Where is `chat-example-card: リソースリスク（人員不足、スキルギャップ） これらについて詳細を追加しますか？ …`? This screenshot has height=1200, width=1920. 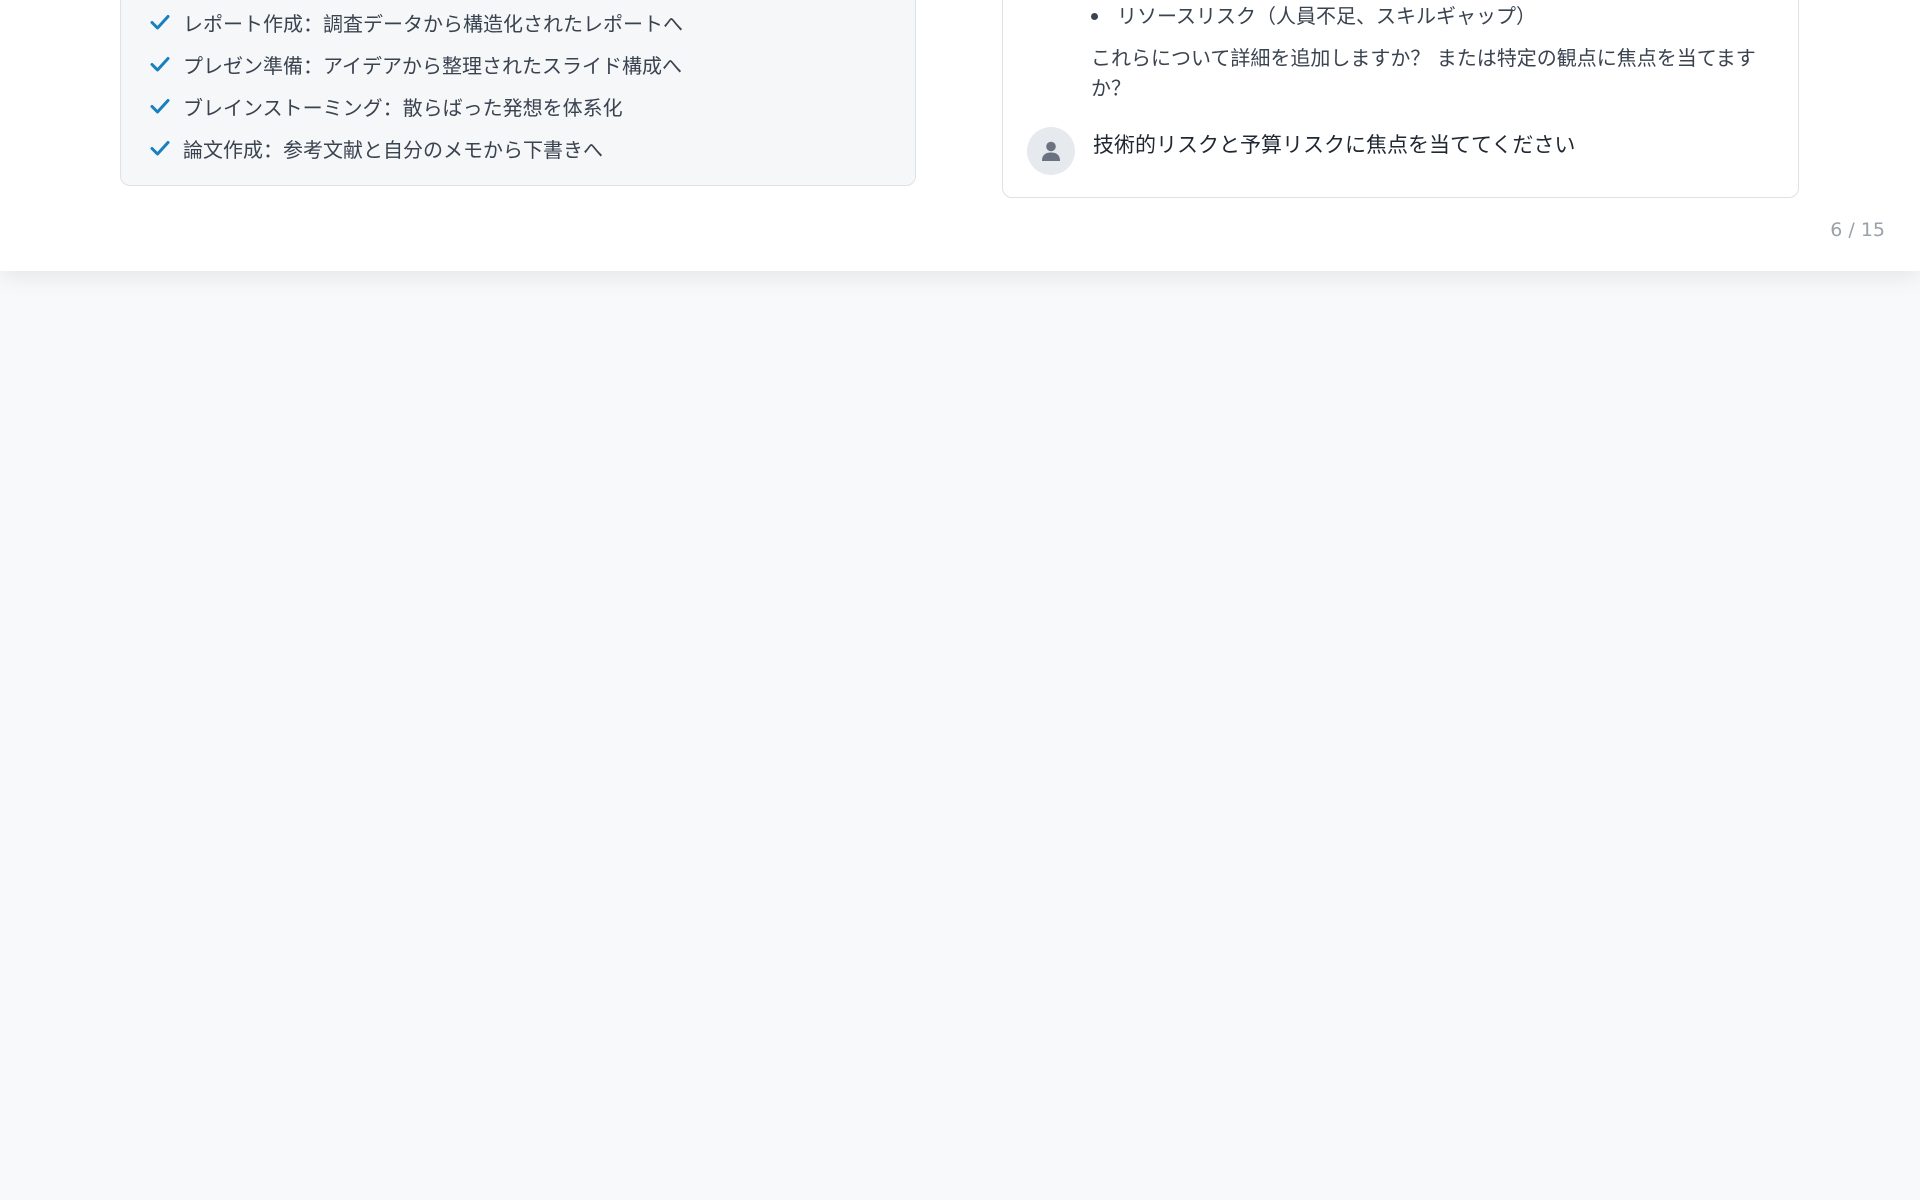 chat-example-card: リソースリスク（人員不足、スキルギャップ） これらについて詳細を追加しますか？ … is located at coordinates (1400, 99).